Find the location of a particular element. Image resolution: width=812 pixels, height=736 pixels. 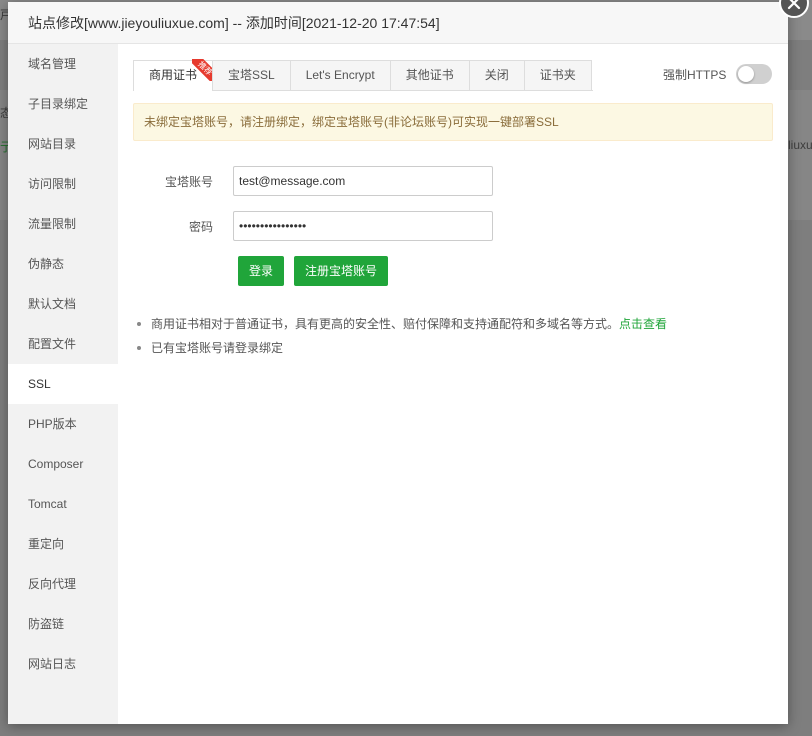

background-fragment: liuxu is located at coordinates (800, 145).